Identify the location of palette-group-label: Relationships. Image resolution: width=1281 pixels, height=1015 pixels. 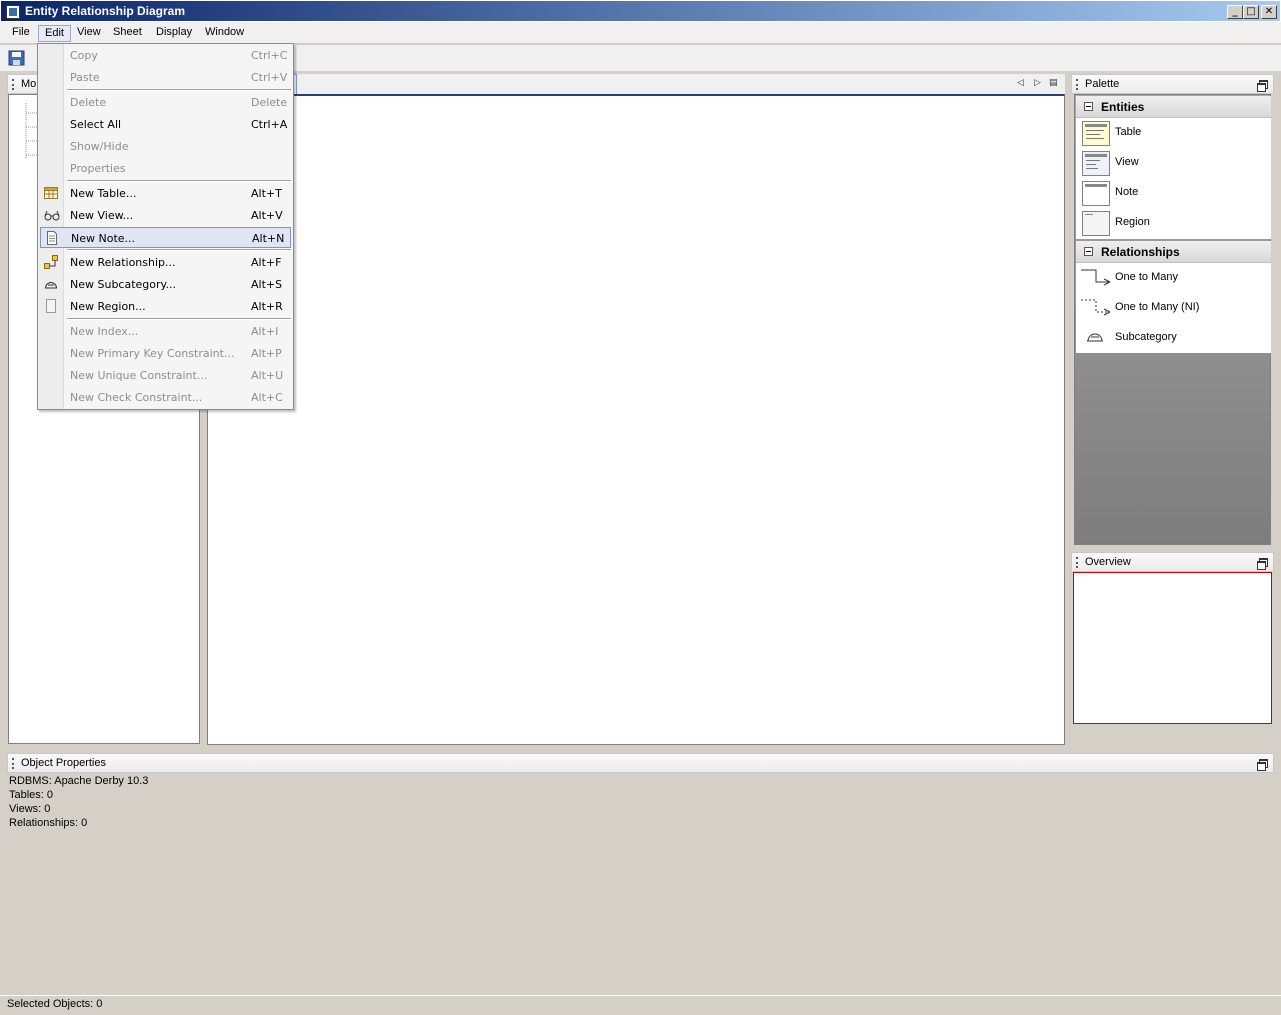
(1140, 252).